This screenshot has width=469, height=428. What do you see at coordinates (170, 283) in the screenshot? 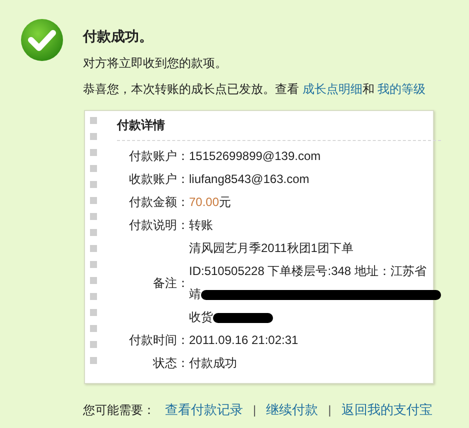
I see `field-label: 备注：` at bounding box center [170, 283].